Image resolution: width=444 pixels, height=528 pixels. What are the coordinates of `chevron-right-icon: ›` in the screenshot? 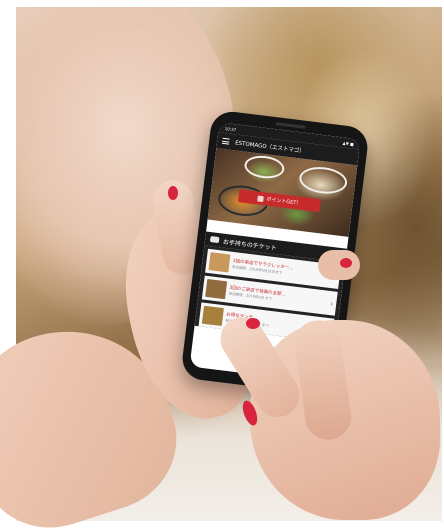 It's located at (331, 303).